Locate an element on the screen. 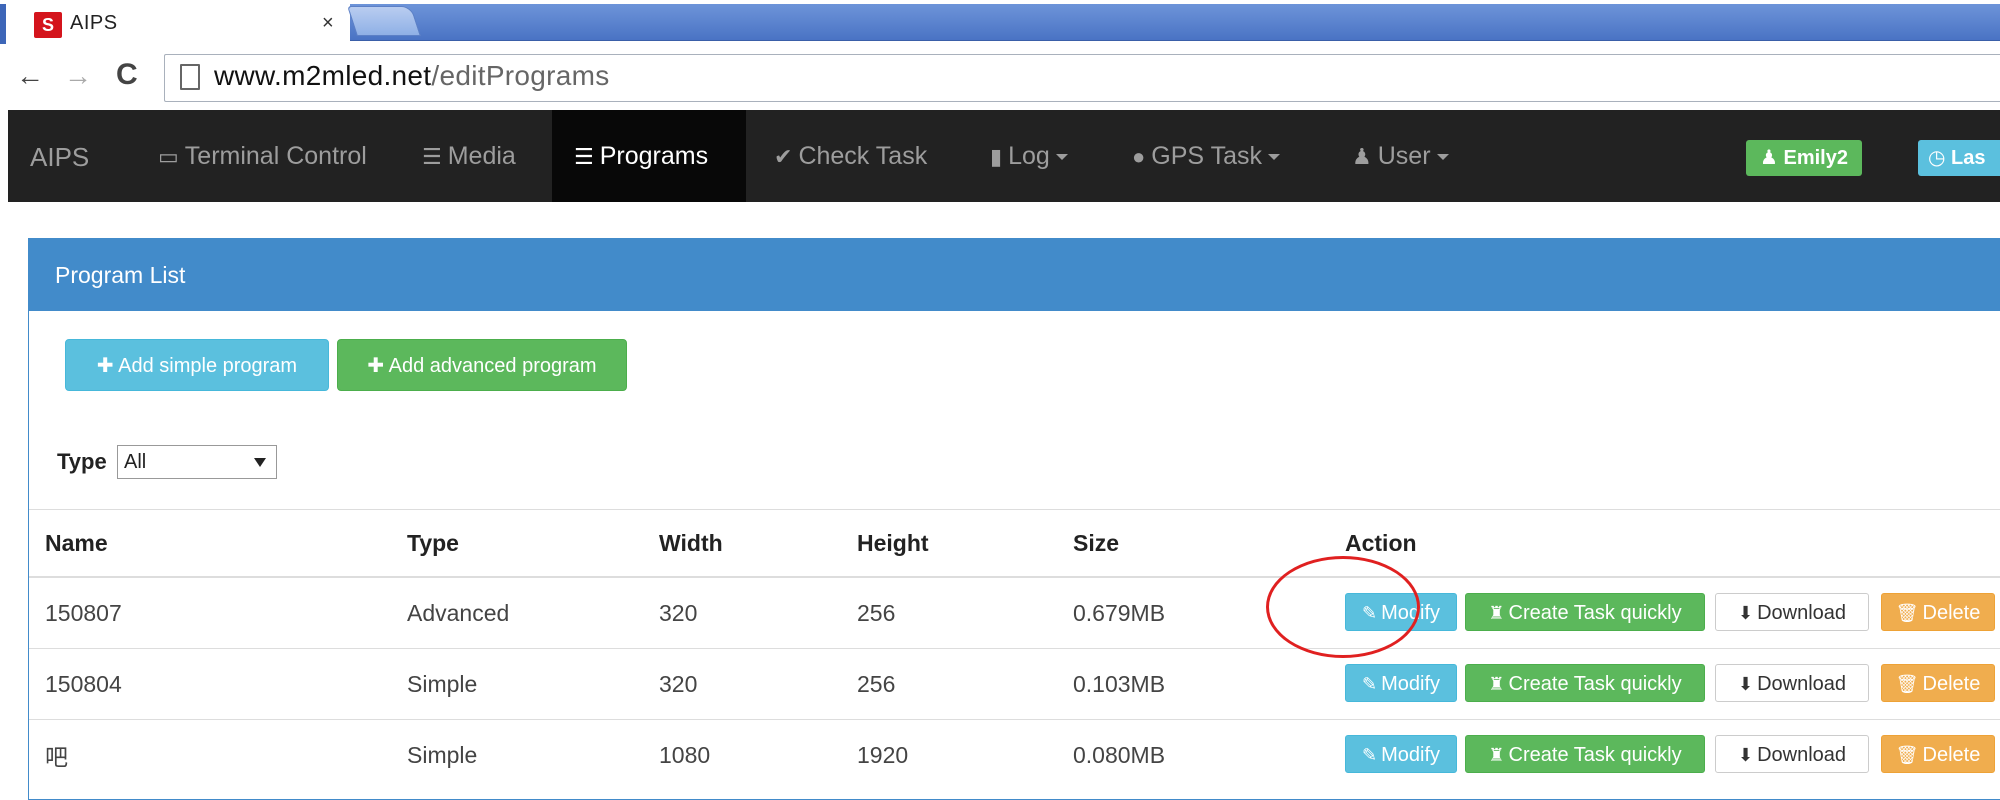 The height and width of the screenshot is (800, 2000). column-header-action: Action is located at coordinates (1664, 543).